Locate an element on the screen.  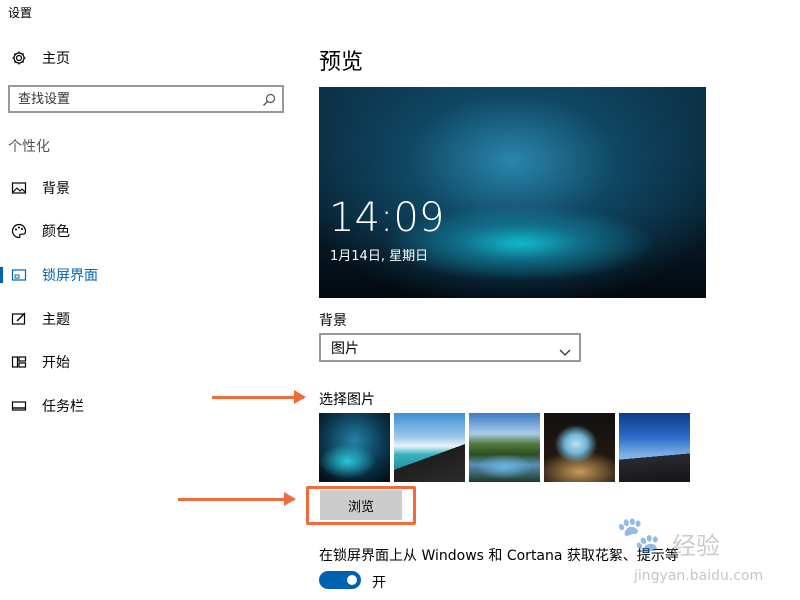
sidebar-item-label: 主页 is located at coordinates (56, 59).